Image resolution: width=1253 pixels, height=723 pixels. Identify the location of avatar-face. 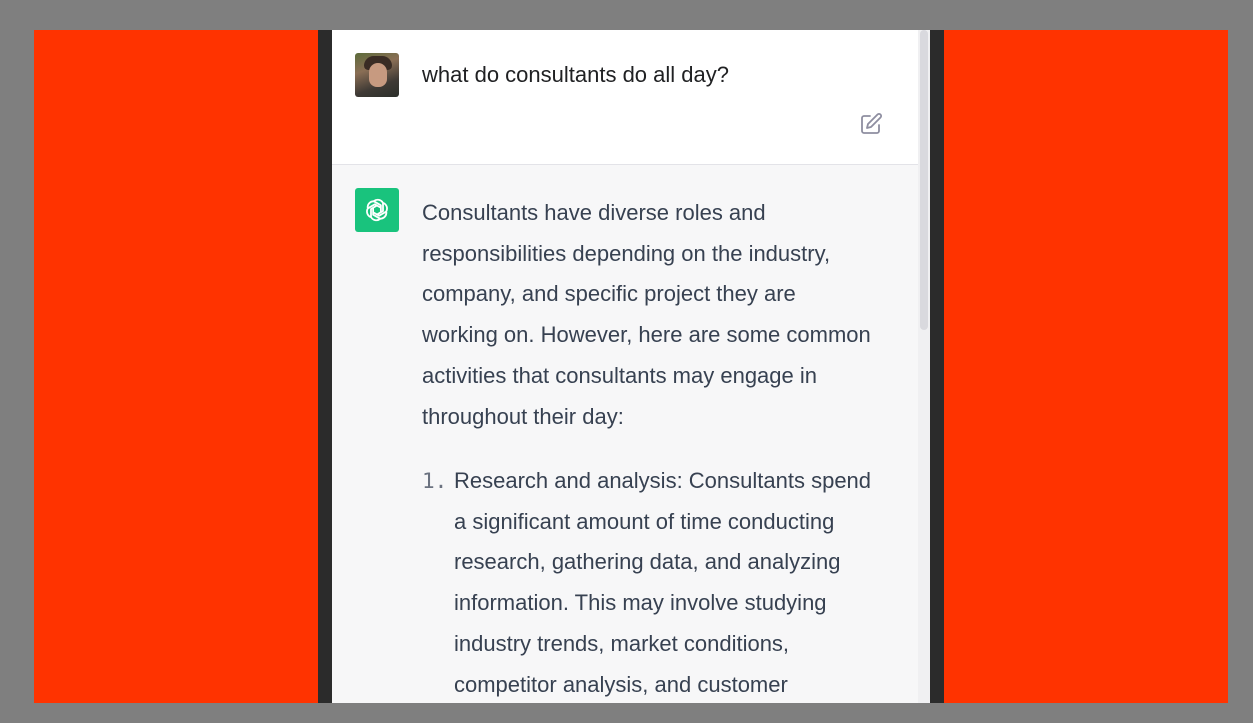
(378, 75).